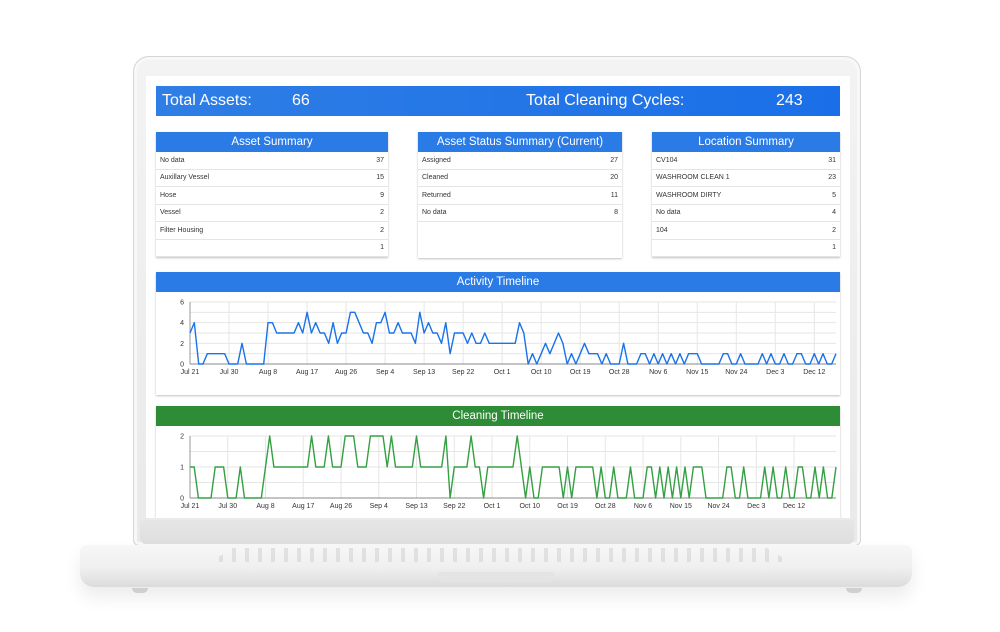  What do you see at coordinates (746, 142) in the screenshot?
I see `panel-title: Location Summary` at bounding box center [746, 142].